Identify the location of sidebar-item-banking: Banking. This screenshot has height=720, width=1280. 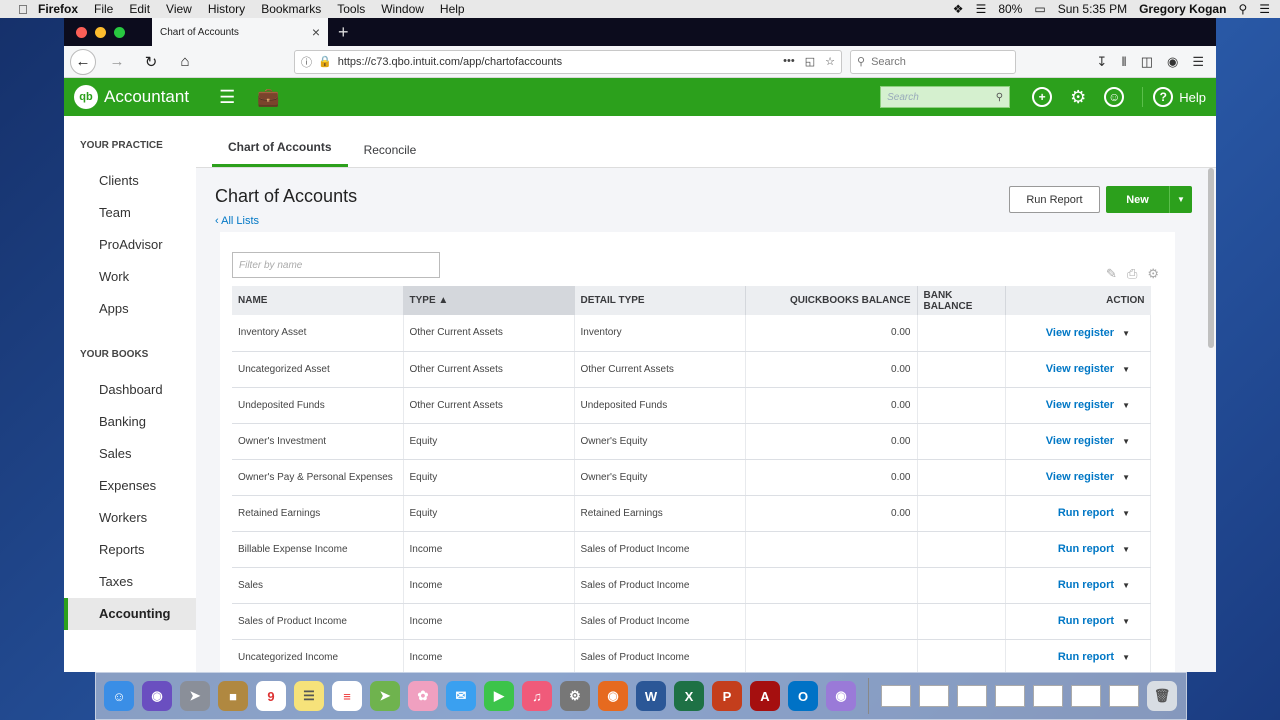
(130, 422).